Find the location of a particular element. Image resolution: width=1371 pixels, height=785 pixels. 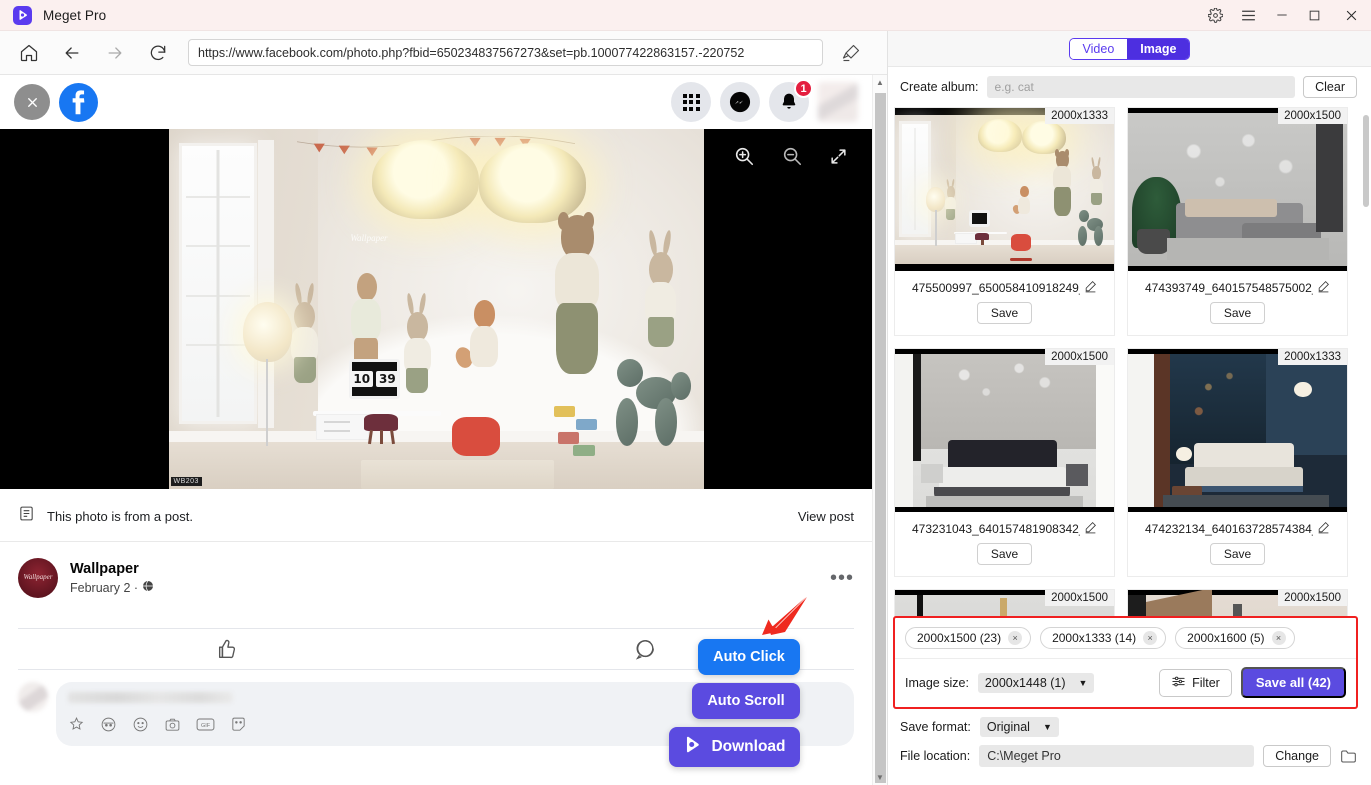

author-avatar: Wallpaper is located at coordinates (38, 578).